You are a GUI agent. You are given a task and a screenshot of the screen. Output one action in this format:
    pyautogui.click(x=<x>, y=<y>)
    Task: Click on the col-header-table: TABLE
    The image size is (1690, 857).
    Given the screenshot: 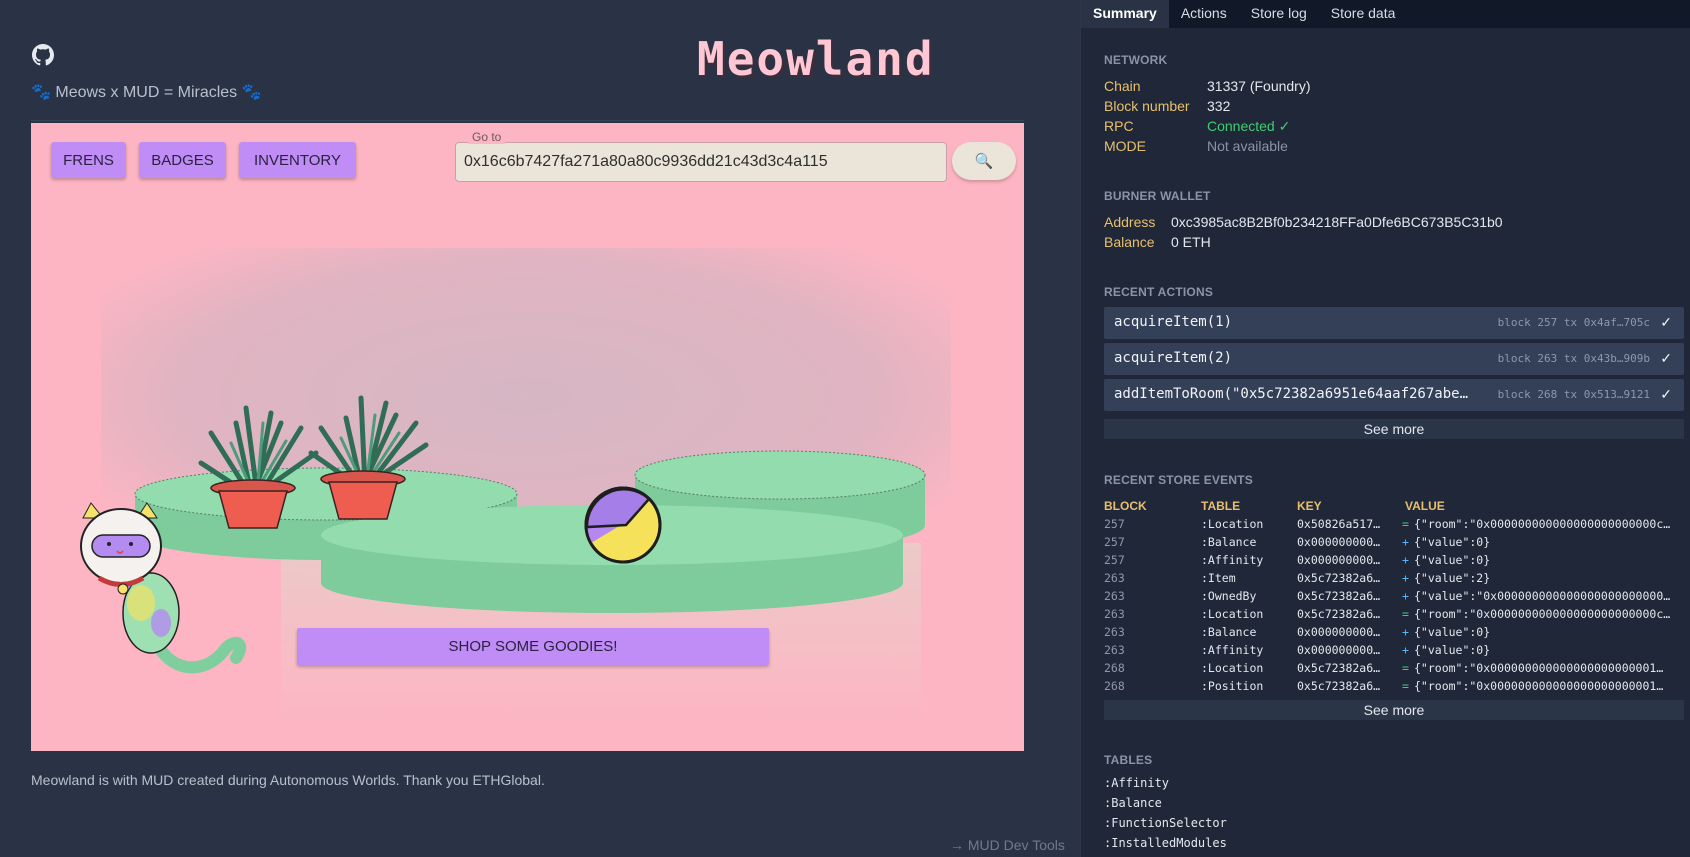 What is the action you would take?
    pyautogui.click(x=1221, y=506)
    